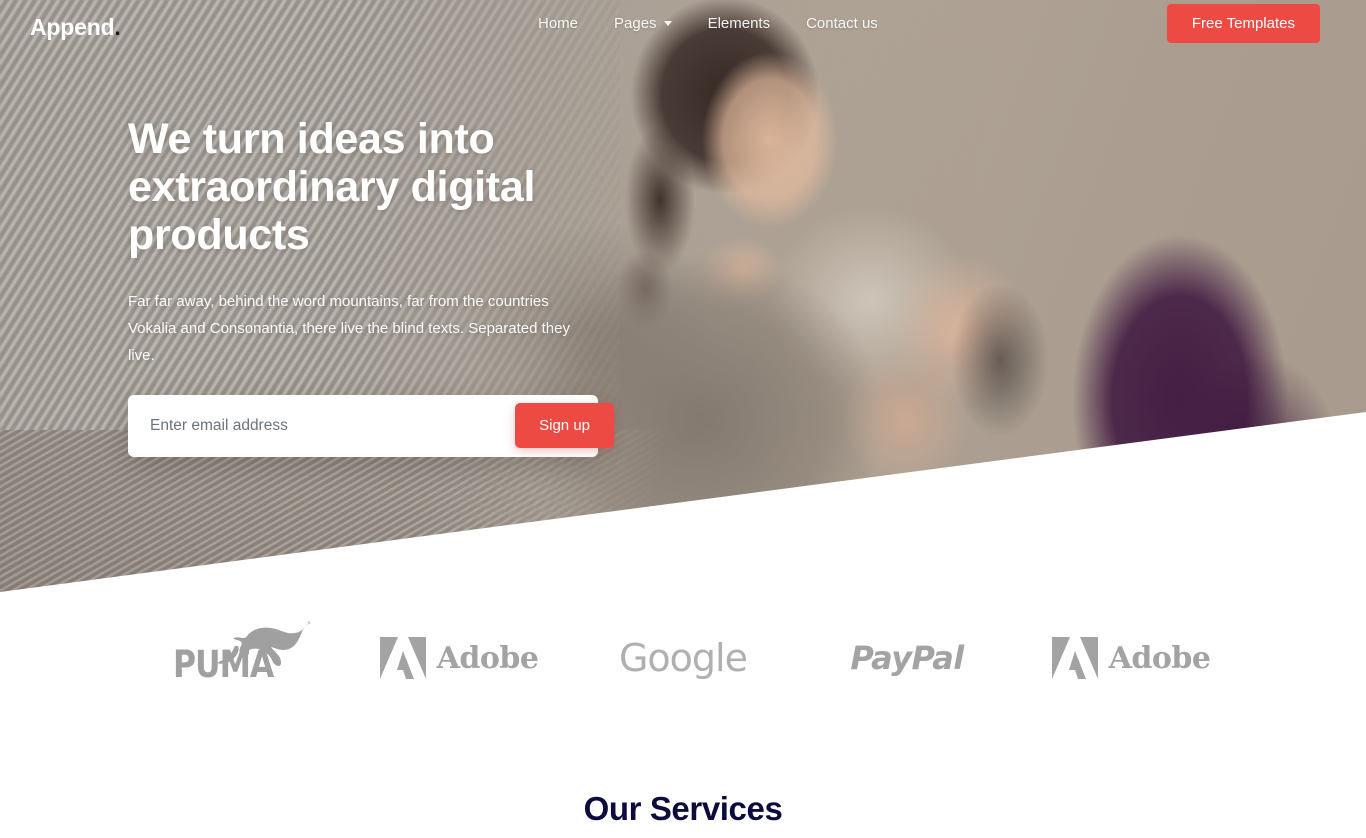  I want to click on nav-item-contact-us-label: Contact us, so click(842, 23).